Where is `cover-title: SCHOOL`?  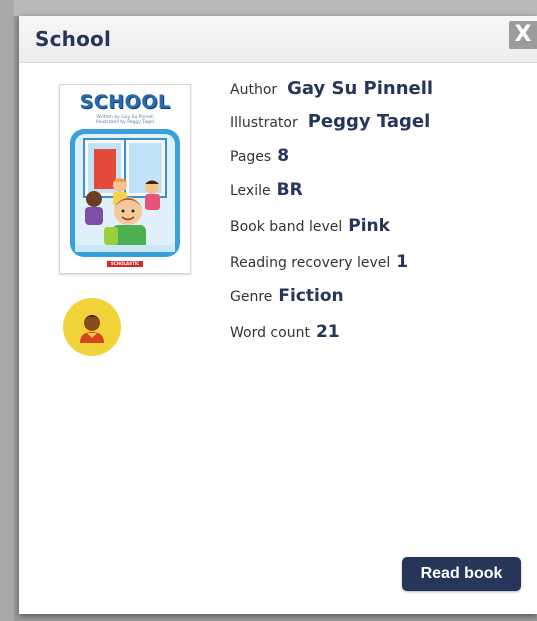 cover-title: SCHOOL is located at coordinates (125, 102).